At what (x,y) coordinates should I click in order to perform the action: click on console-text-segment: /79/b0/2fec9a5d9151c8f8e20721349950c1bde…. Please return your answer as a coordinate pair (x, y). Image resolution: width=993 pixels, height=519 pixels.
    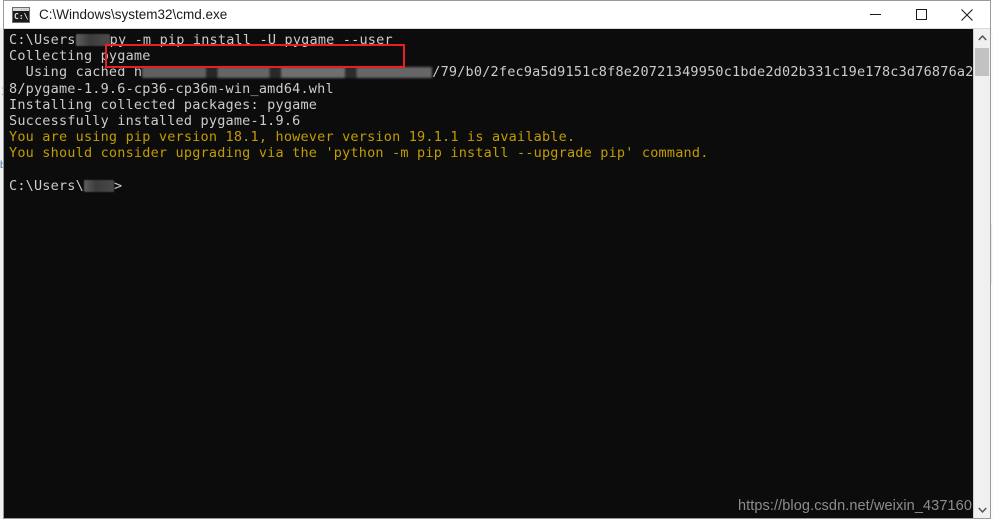
    Looking at the image, I should click on (707, 72).